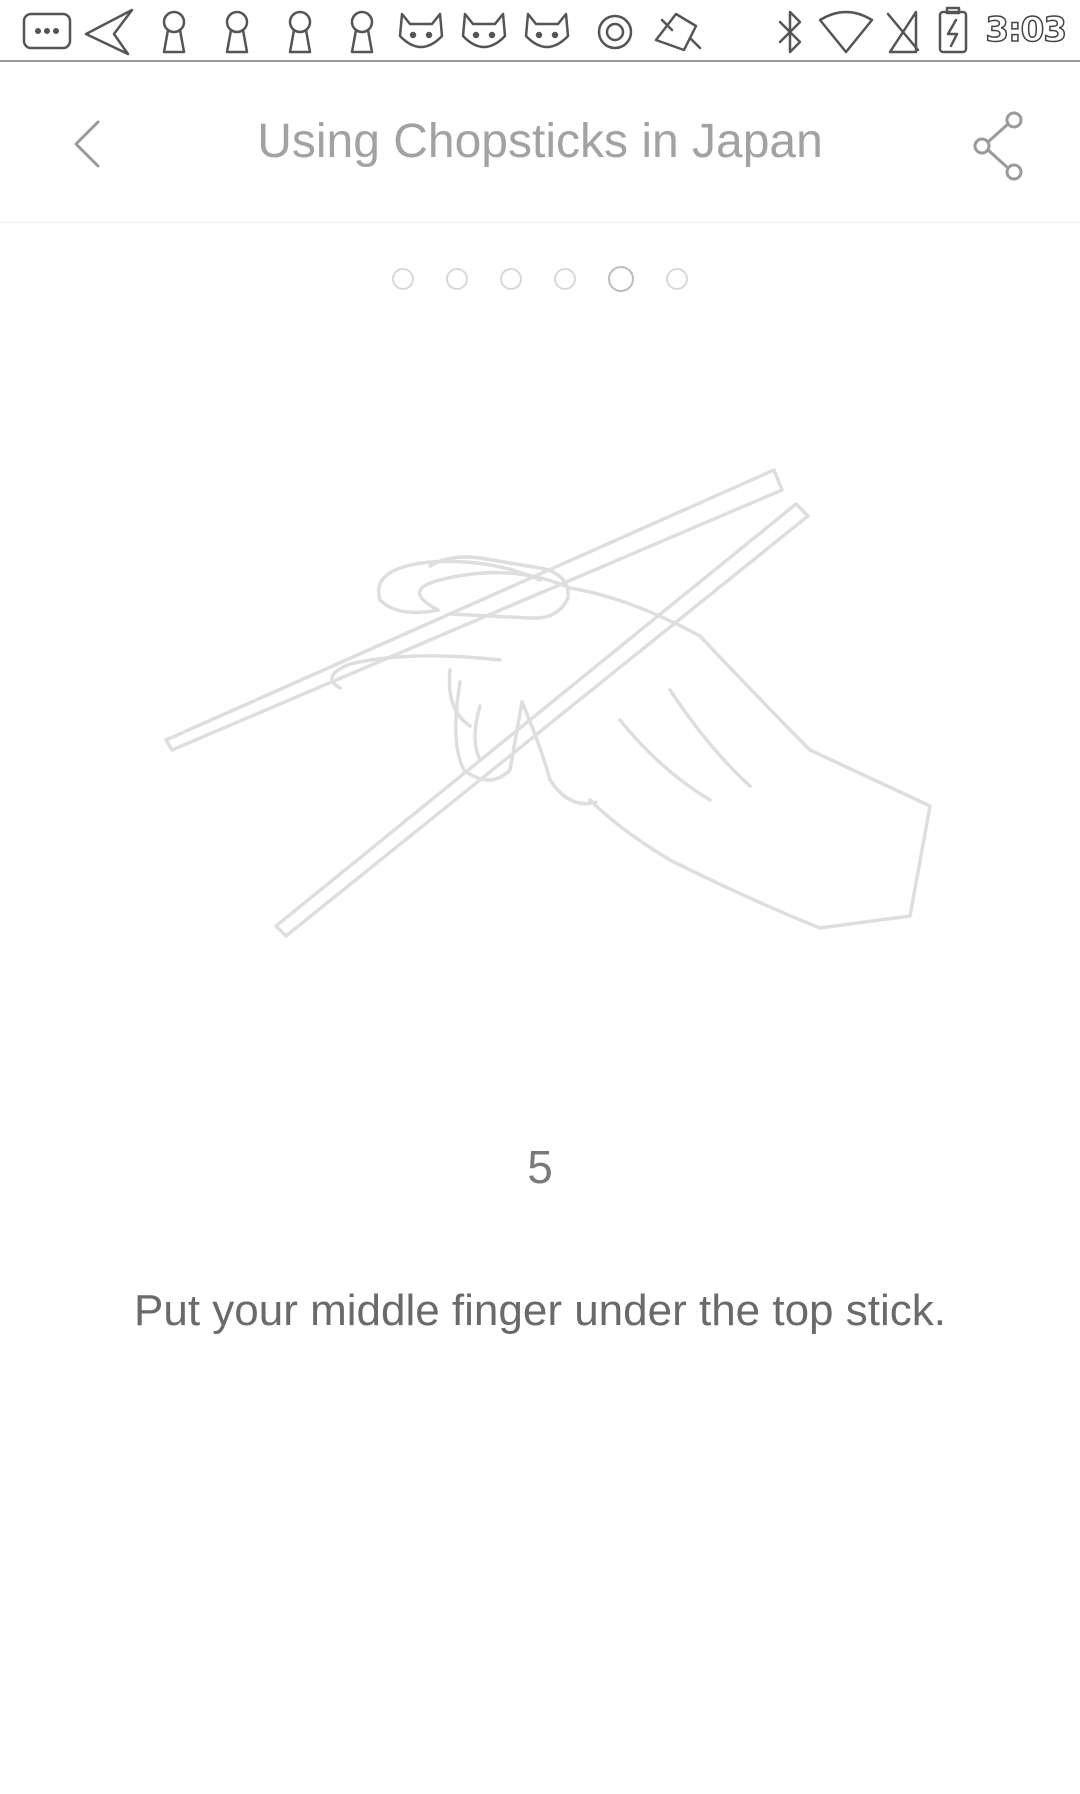  Describe the element at coordinates (790, 32) in the screenshot. I see `bluetooth-icon` at that location.